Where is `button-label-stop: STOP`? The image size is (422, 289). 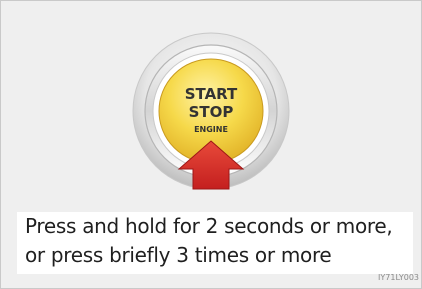
button-label-stop: STOP is located at coordinates (211, 112).